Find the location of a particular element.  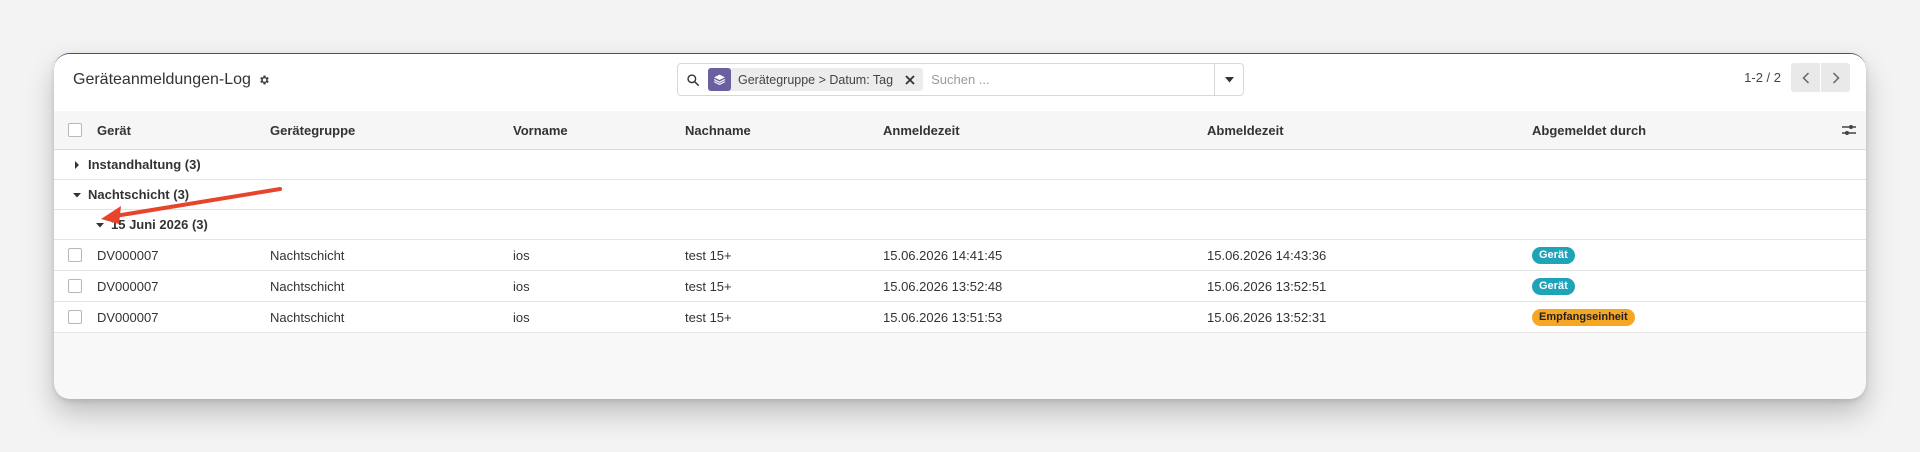

search-options-toggle is located at coordinates (1228, 79).